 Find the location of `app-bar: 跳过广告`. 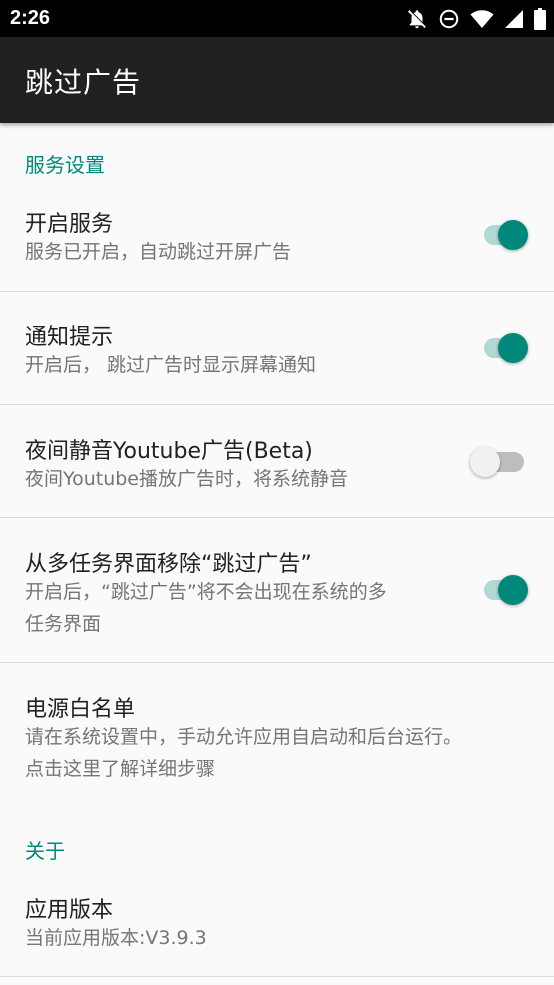

app-bar: 跳过广告 is located at coordinates (277, 80).